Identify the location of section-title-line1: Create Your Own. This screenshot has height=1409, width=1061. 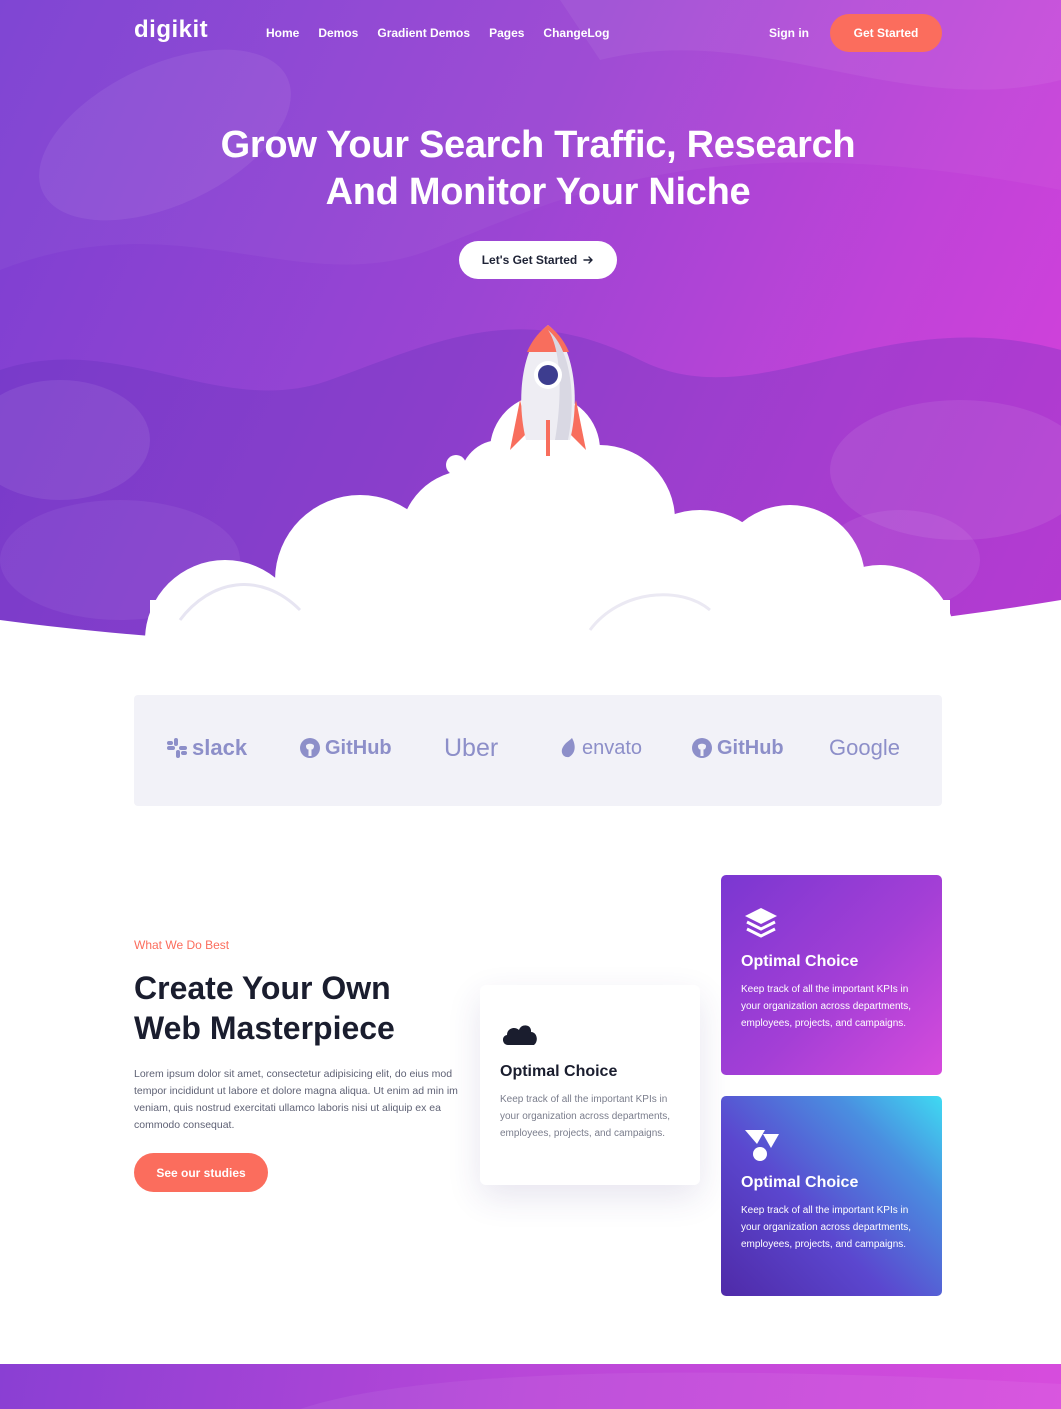
(262, 988).